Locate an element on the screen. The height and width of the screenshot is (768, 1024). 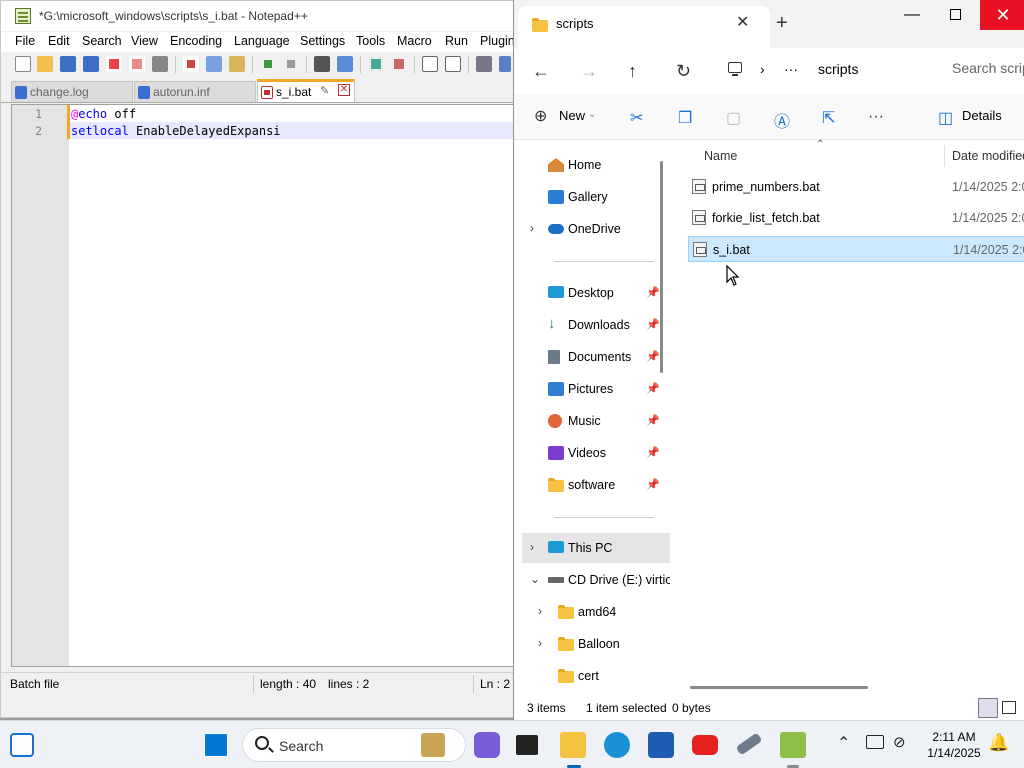
taskbar-clock: 2:11 AM 1/14/2025 is located at coordinates (954, 745).